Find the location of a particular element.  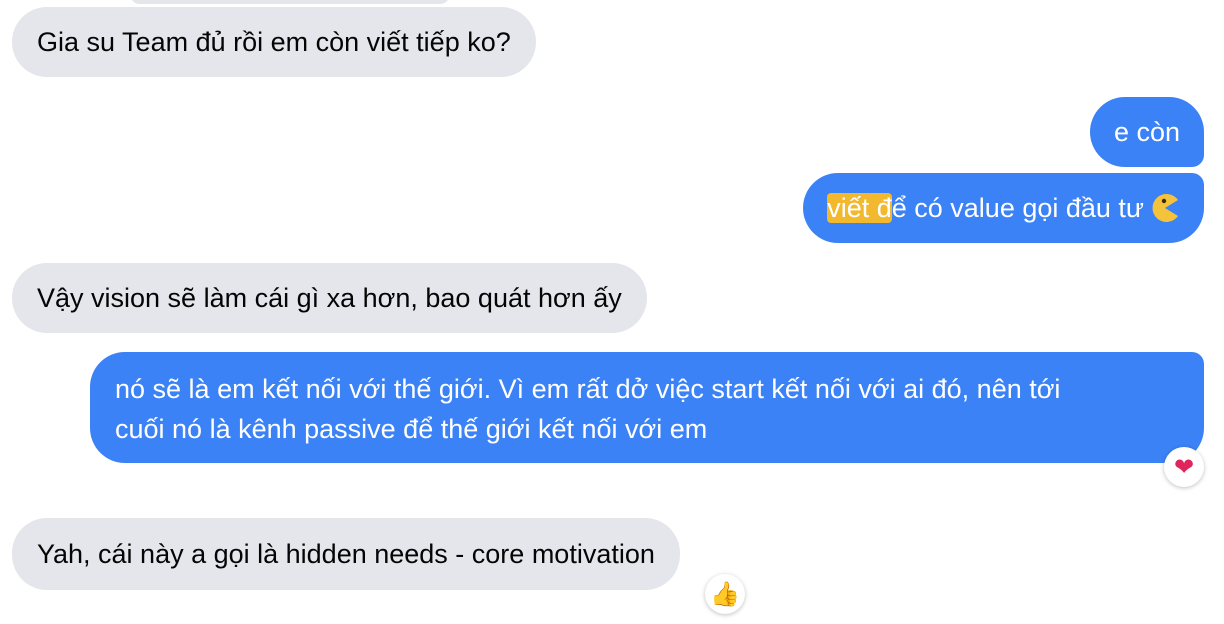

outgoing-message-bubble: e còn is located at coordinates (1146, 132).